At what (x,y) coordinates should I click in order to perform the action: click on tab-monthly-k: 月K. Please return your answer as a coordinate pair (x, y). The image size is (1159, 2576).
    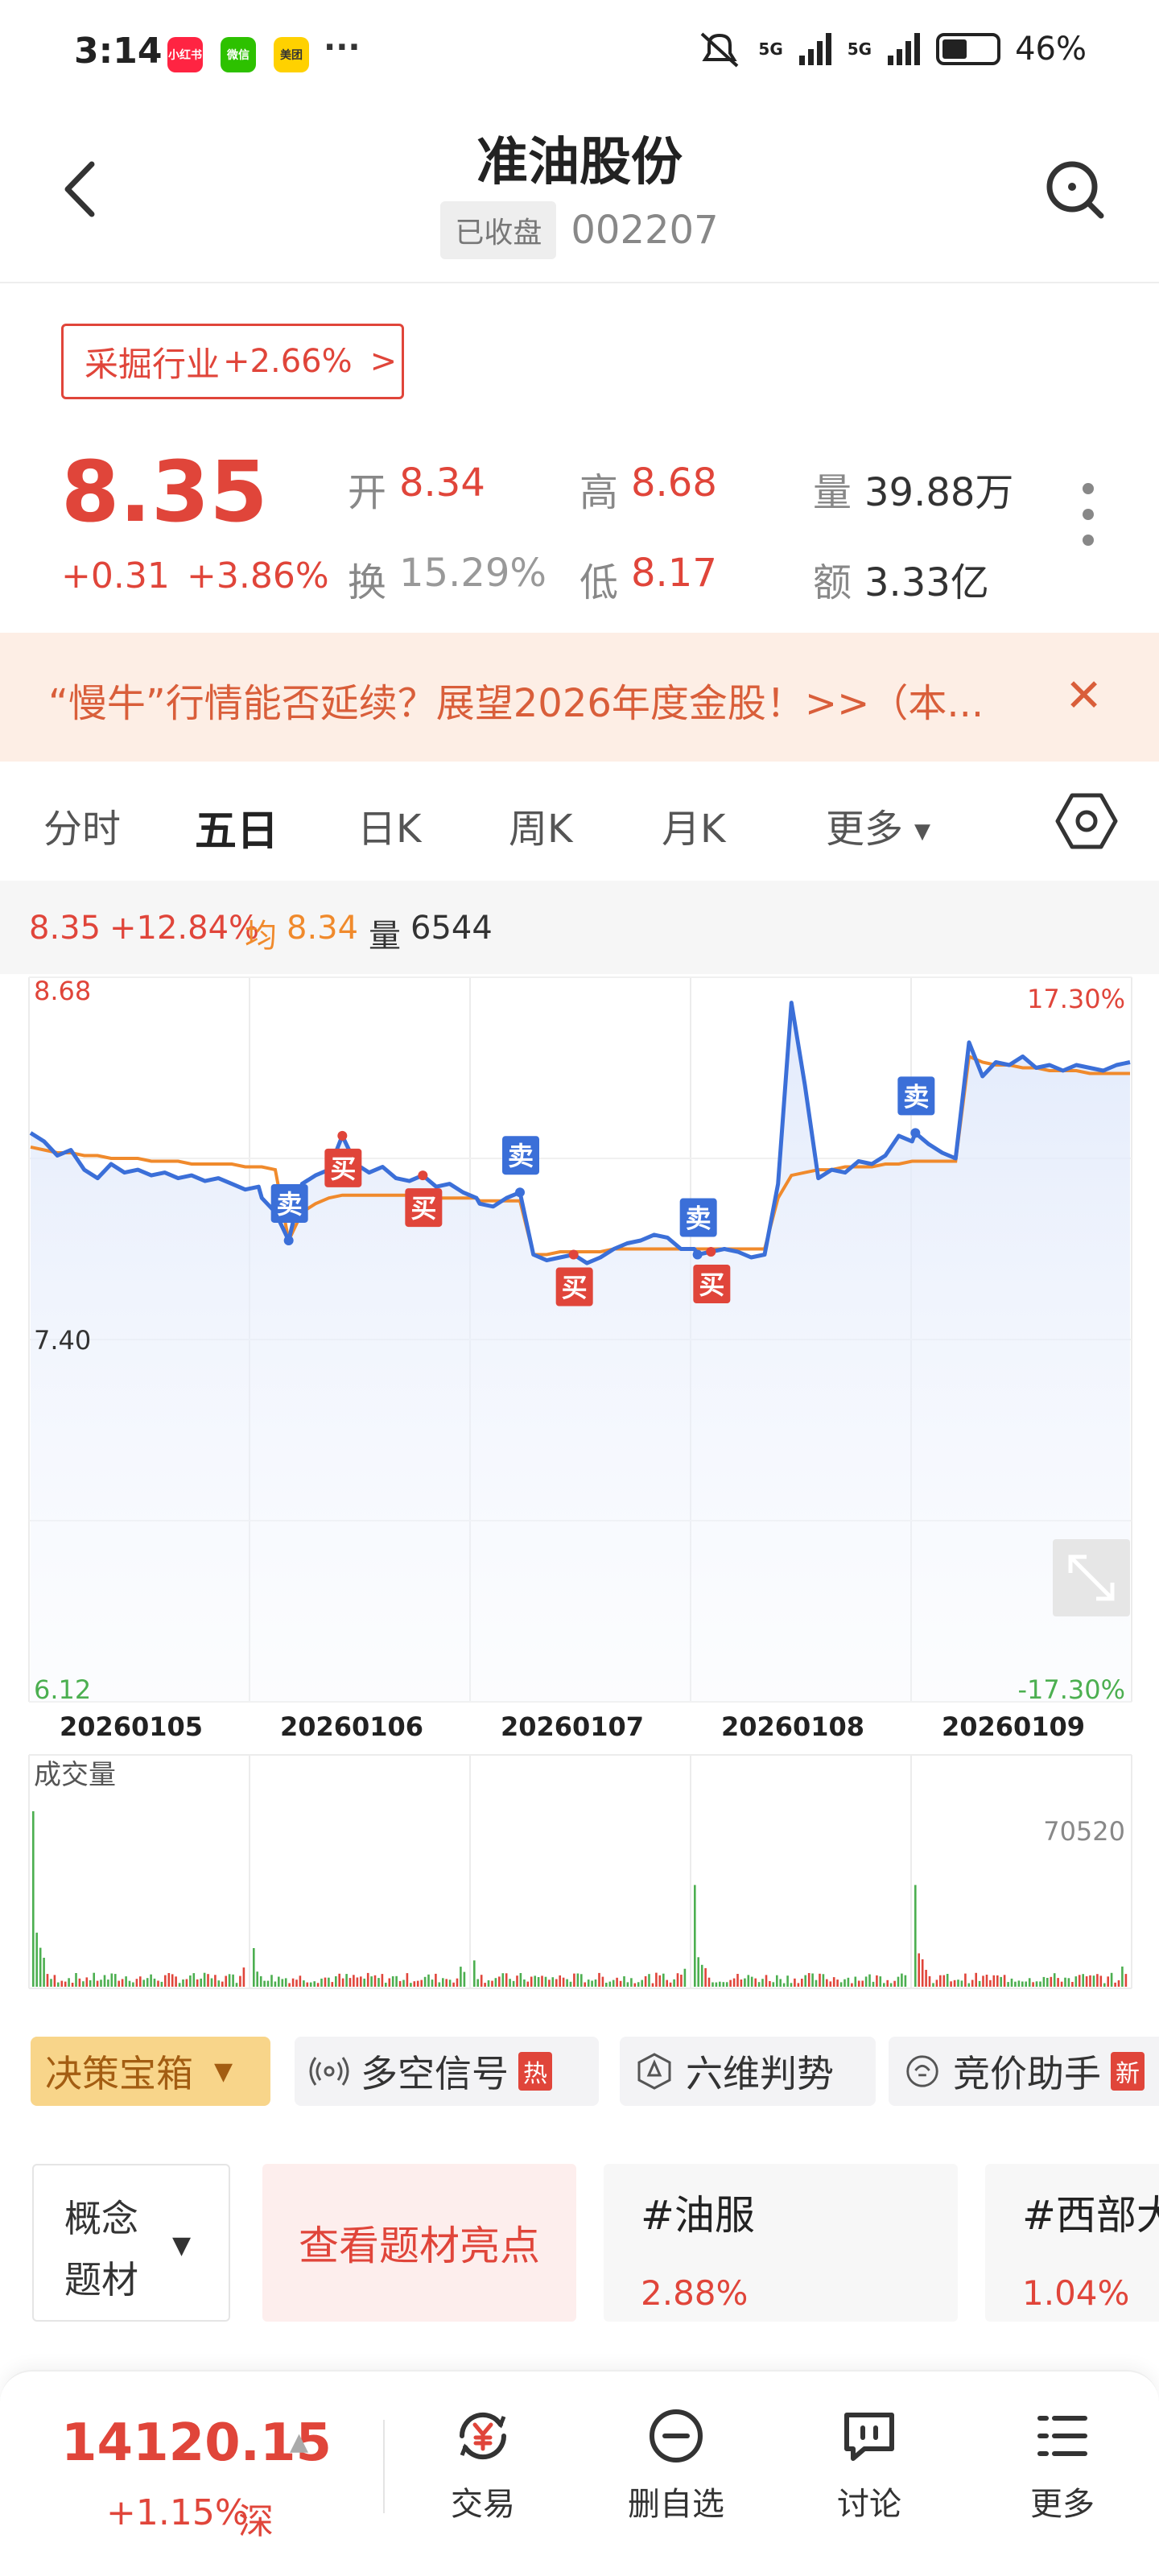
    Looking at the image, I should click on (693, 825).